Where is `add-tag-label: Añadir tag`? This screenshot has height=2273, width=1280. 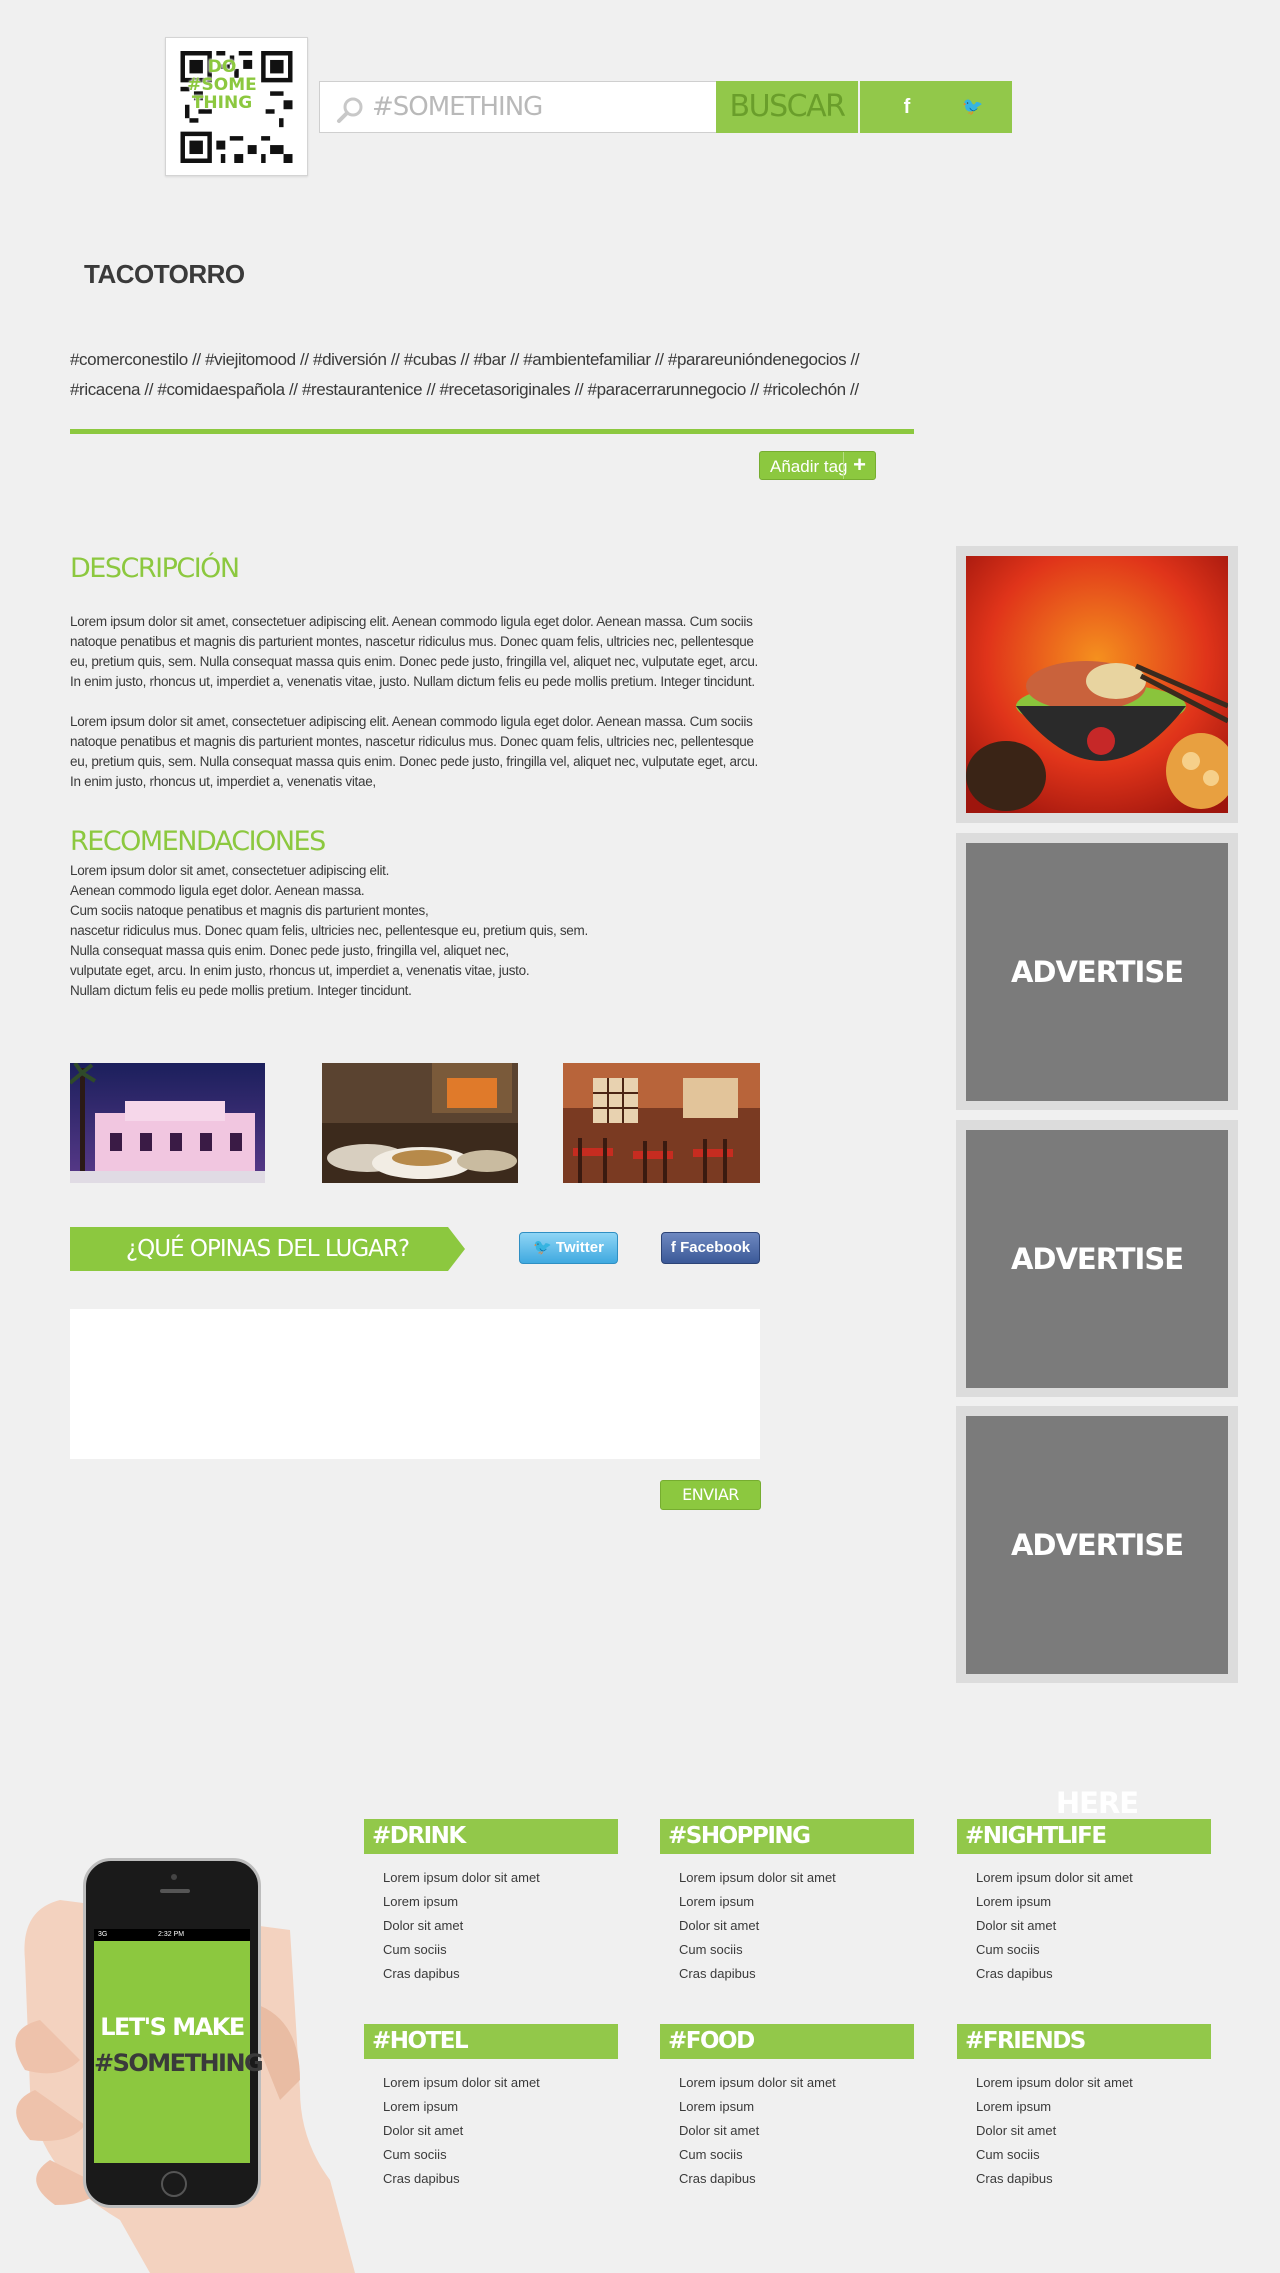 add-tag-label: Añadir tag is located at coordinates (809, 466).